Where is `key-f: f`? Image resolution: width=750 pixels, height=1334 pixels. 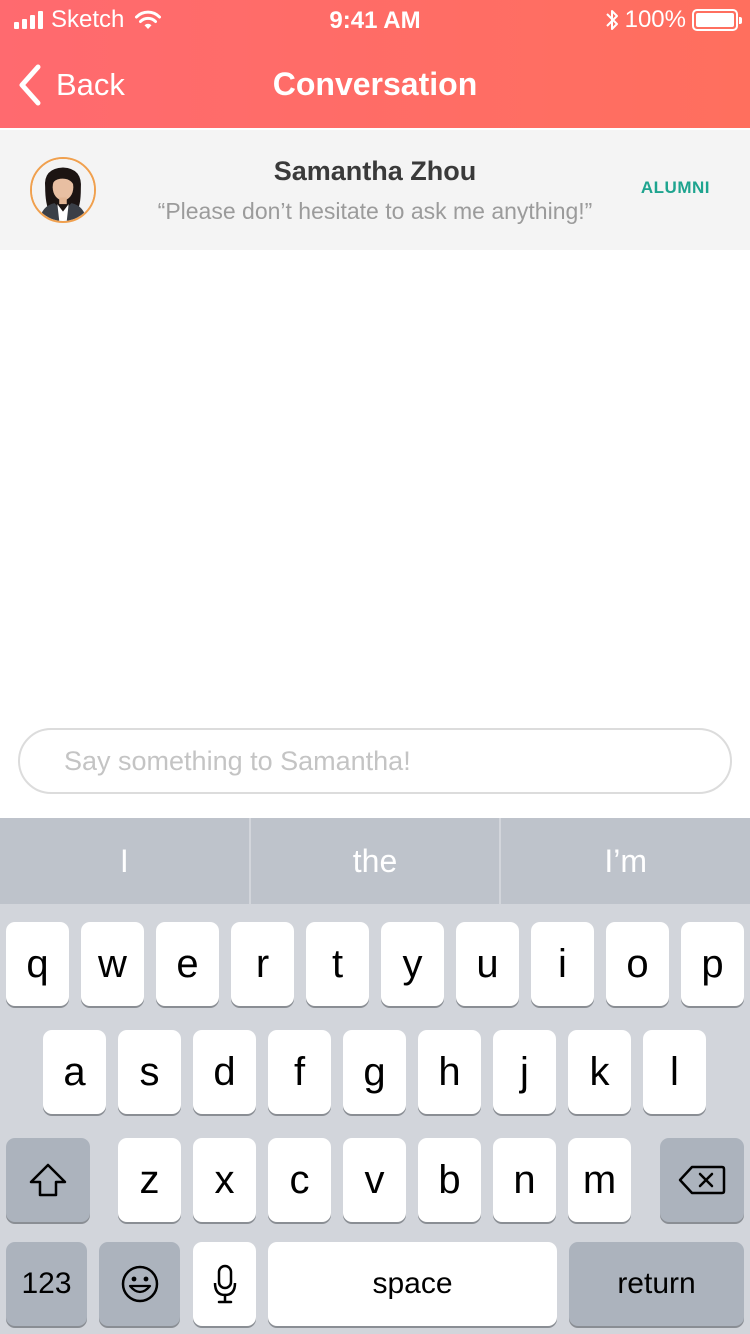 key-f: f is located at coordinates (299, 1072).